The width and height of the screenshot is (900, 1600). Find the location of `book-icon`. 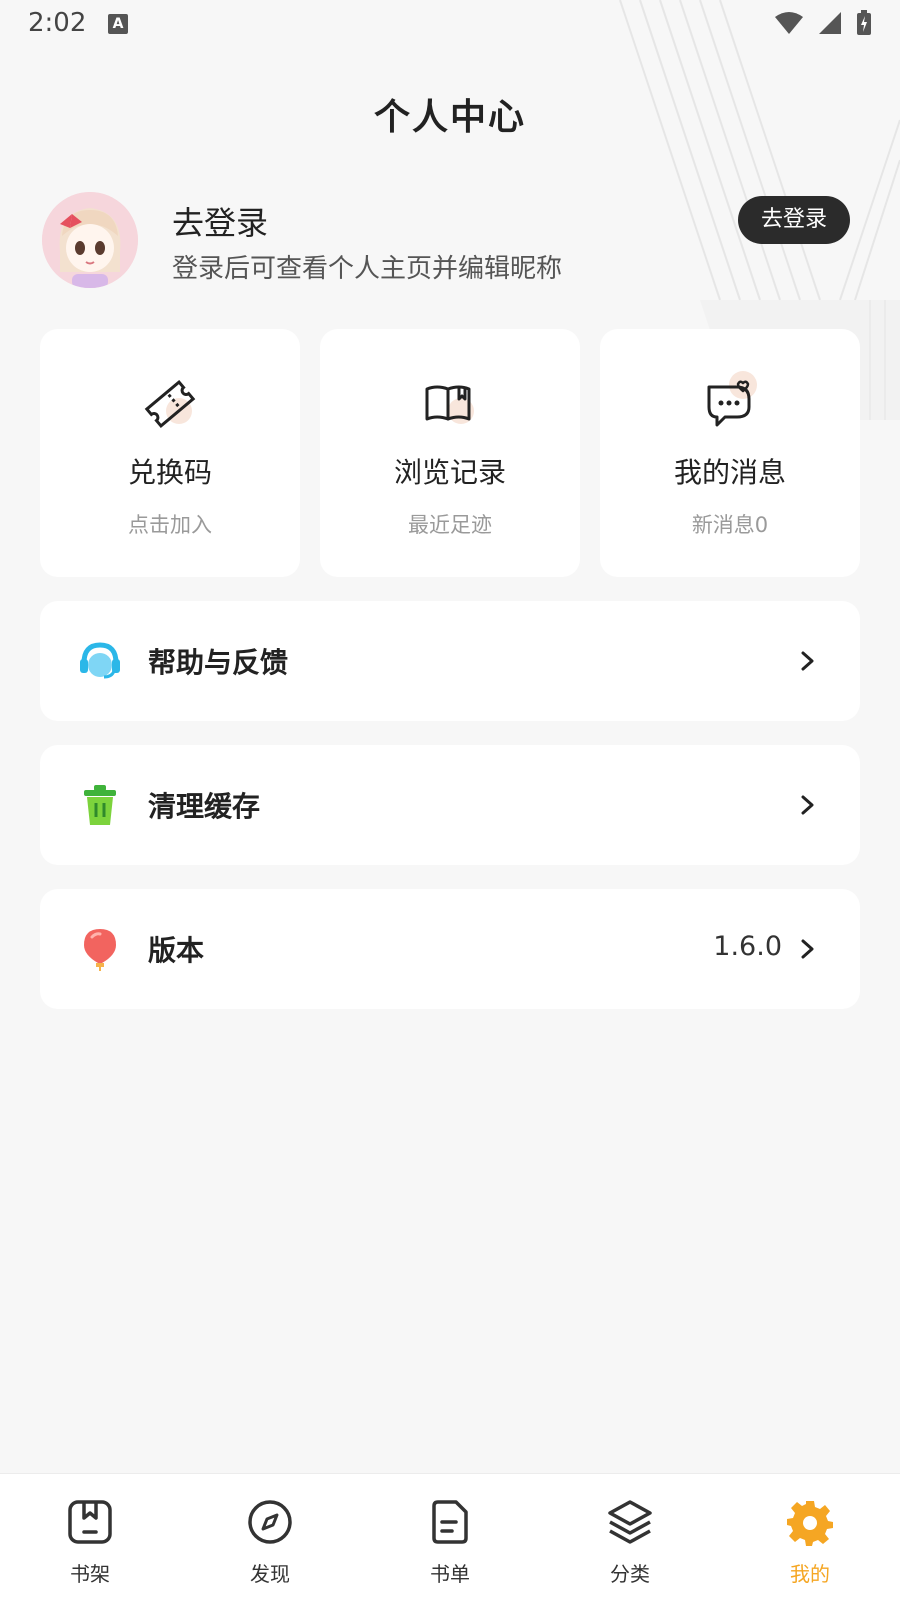

book-icon is located at coordinates (449, 404).